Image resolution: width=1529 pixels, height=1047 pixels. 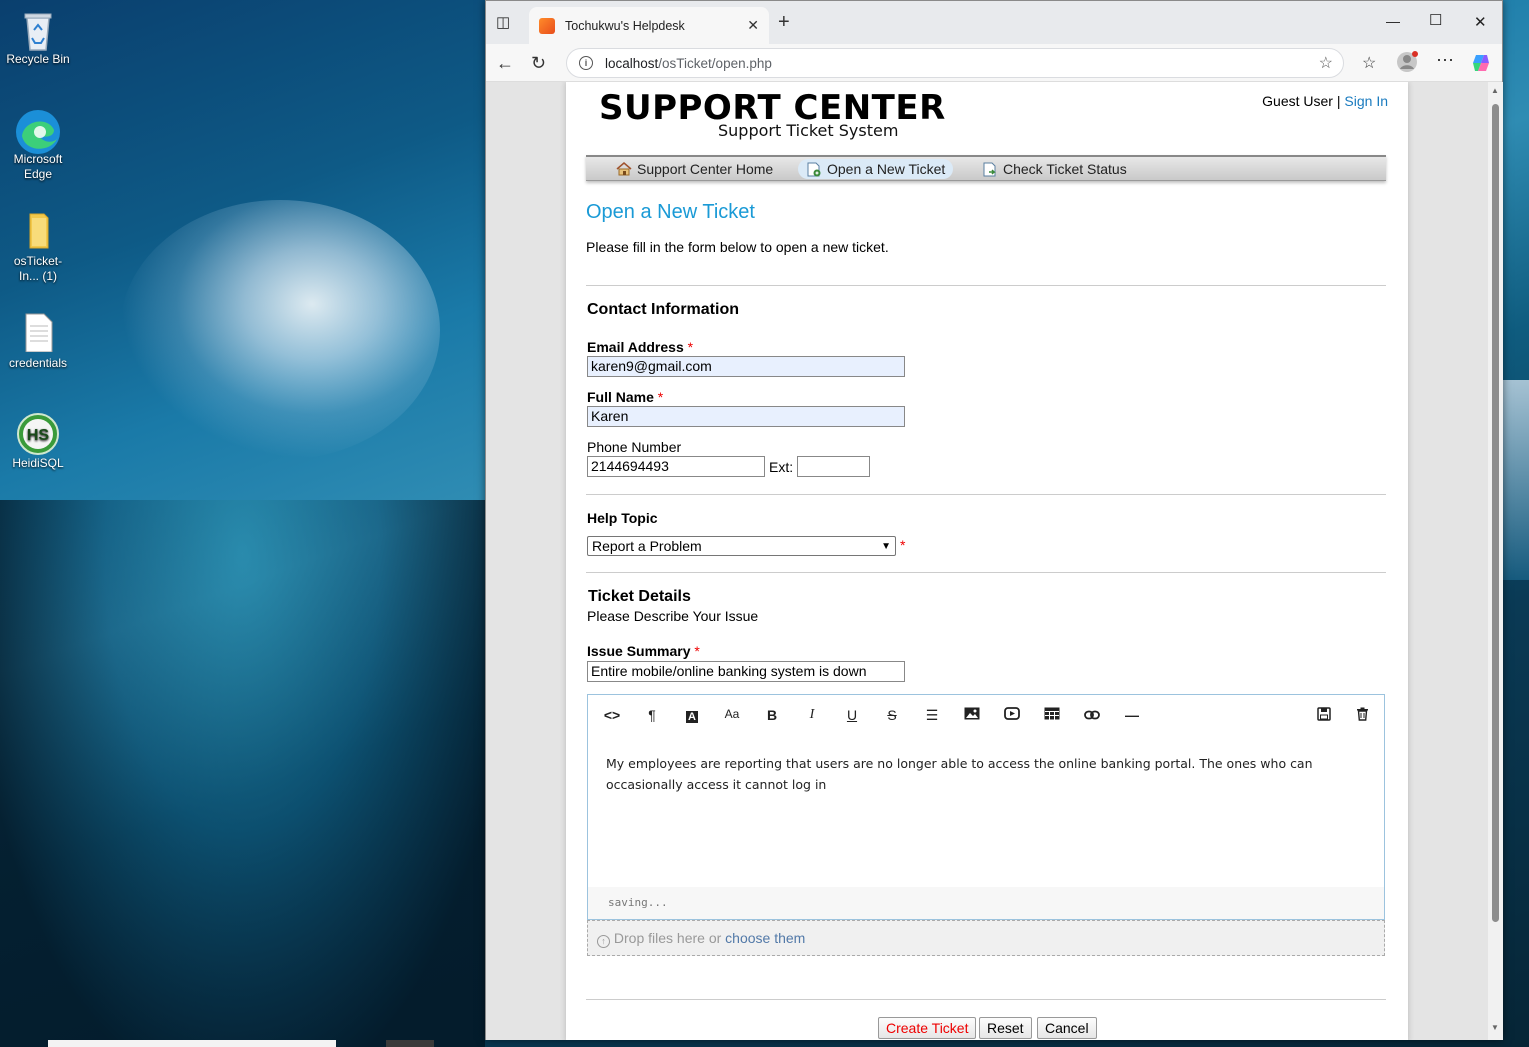 What do you see at coordinates (1407, 64) in the screenshot?
I see `profile-avatar-icon` at bounding box center [1407, 64].